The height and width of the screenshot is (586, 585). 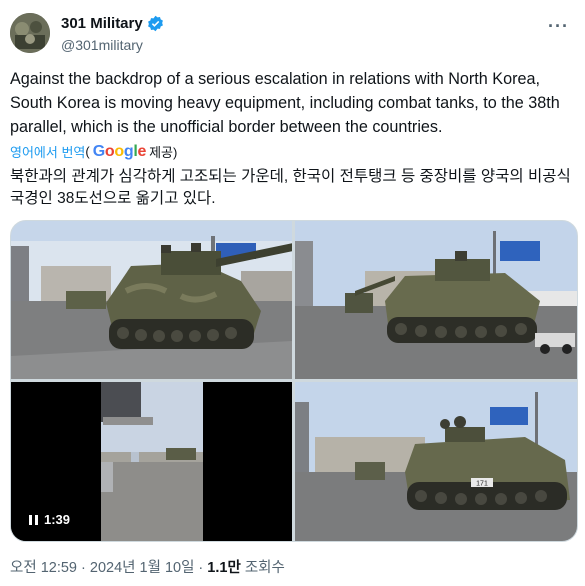 I want to click on video-duration: 1:39, so click(x=57, y=519).